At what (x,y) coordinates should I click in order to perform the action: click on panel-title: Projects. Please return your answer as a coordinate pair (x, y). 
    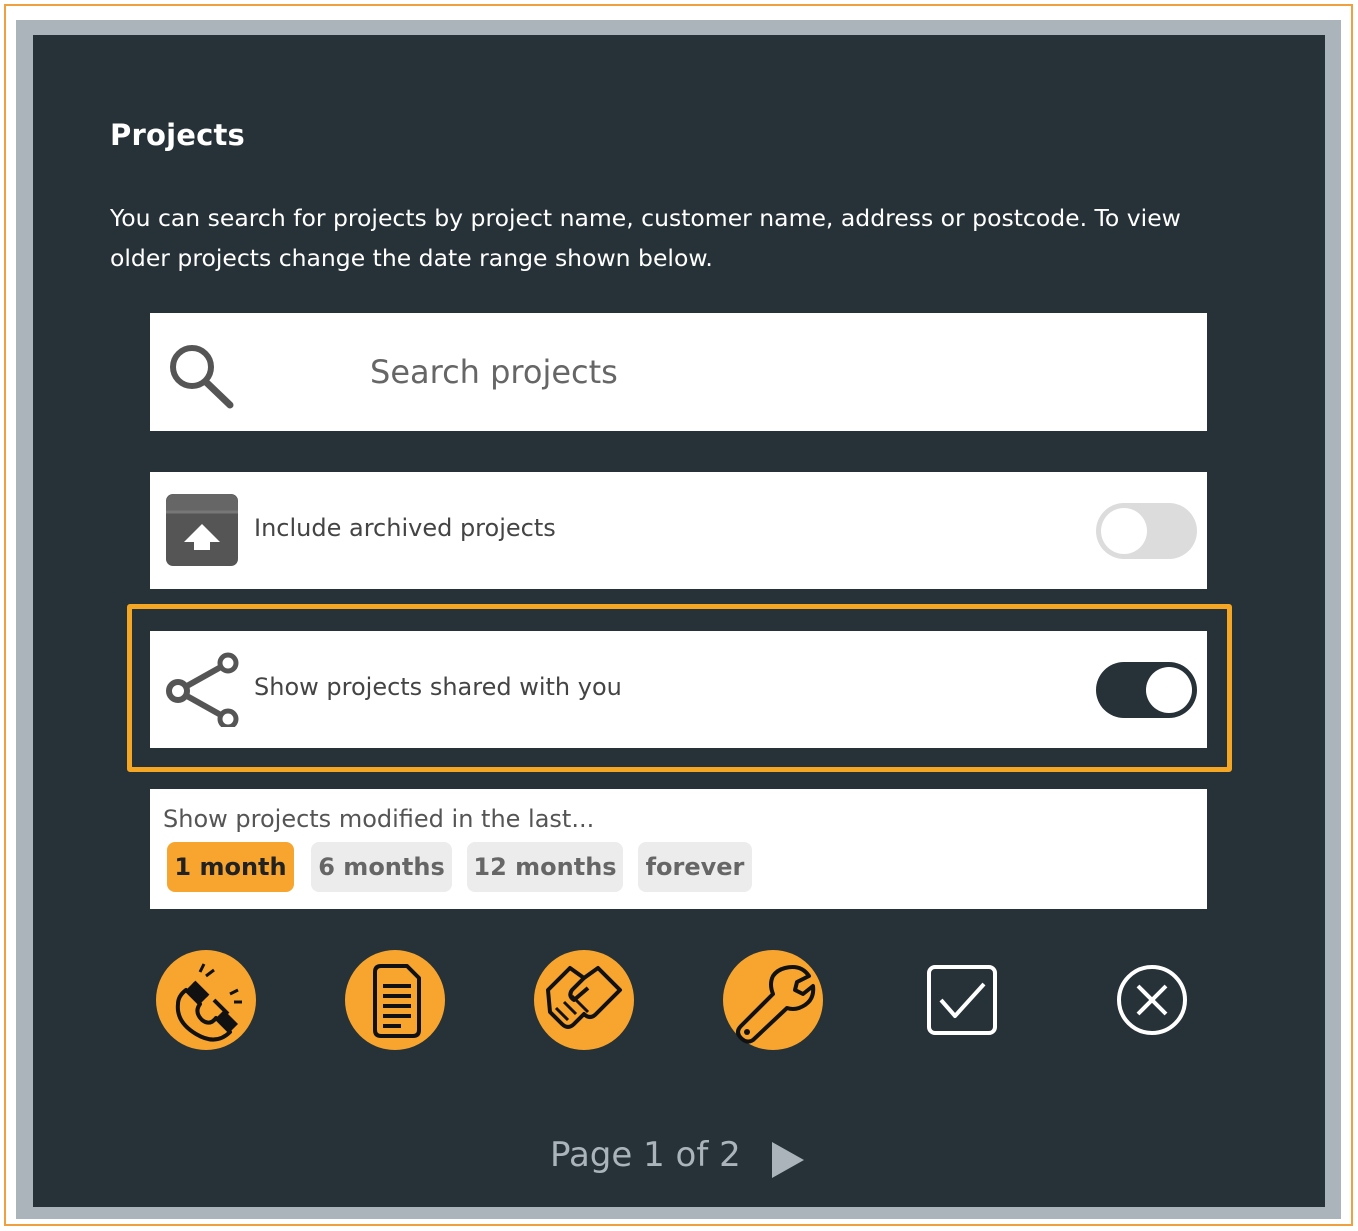
    Looking at the image, I should click on (178, 135).